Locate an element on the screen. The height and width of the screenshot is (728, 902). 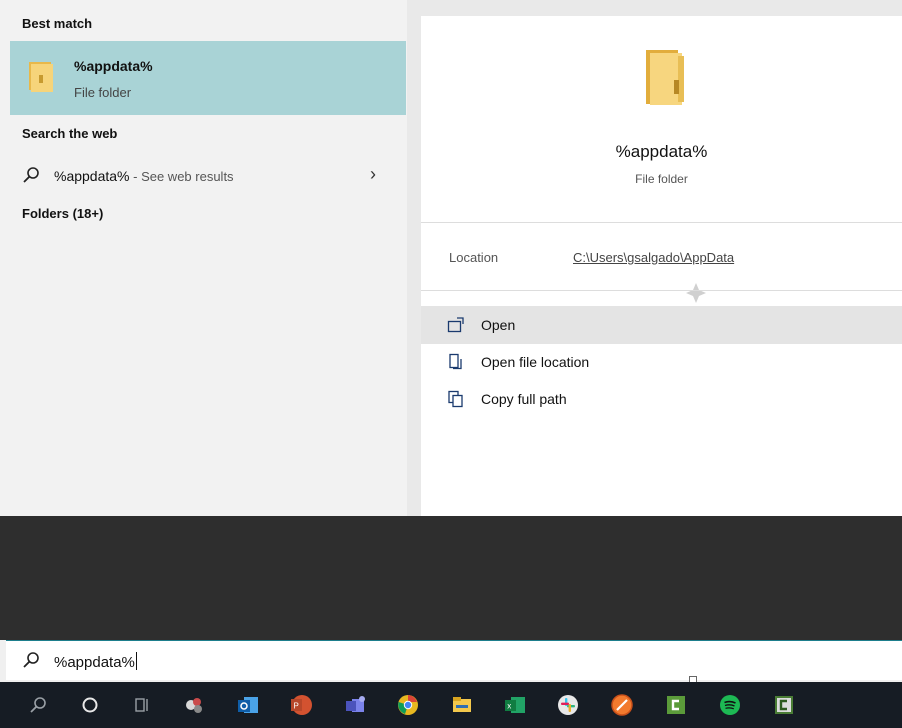
preview-title: %appdata% is located at coordinates (661, 151).